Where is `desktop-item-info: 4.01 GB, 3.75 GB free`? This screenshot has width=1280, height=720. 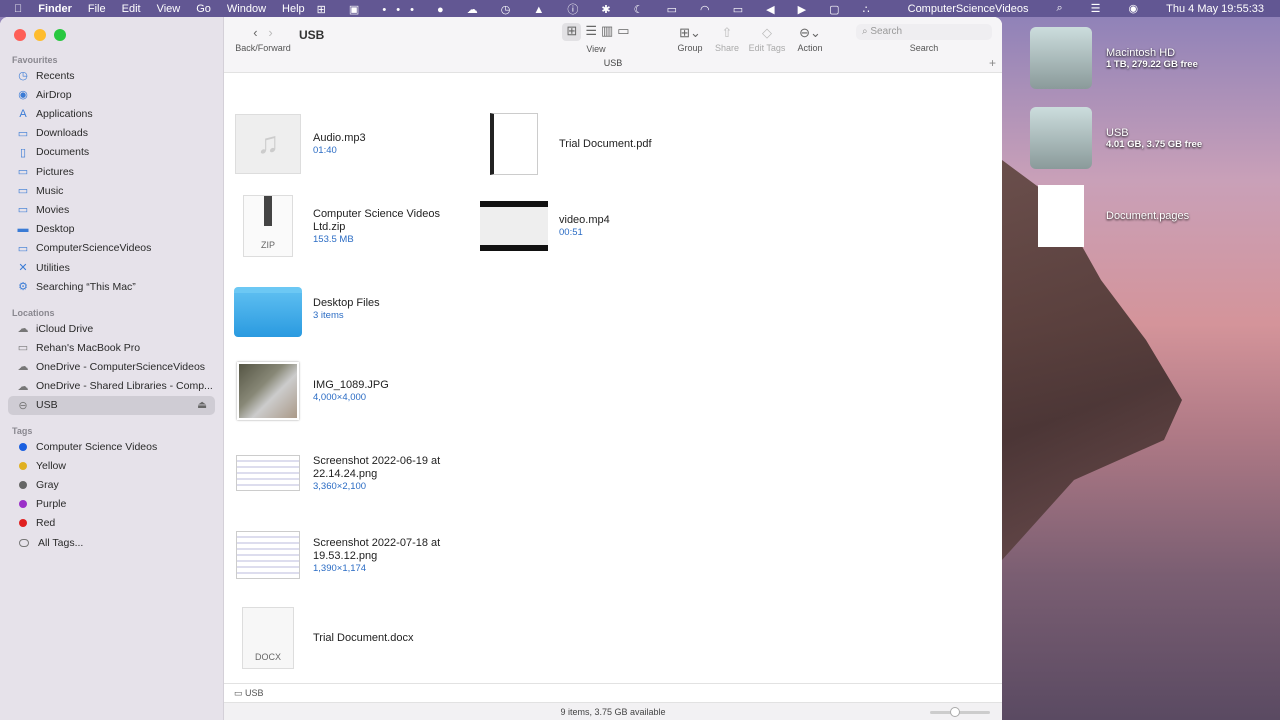 desktop-item-info: 4.01 GB, 3.75 GB free is located at coordinates (1154, 144).